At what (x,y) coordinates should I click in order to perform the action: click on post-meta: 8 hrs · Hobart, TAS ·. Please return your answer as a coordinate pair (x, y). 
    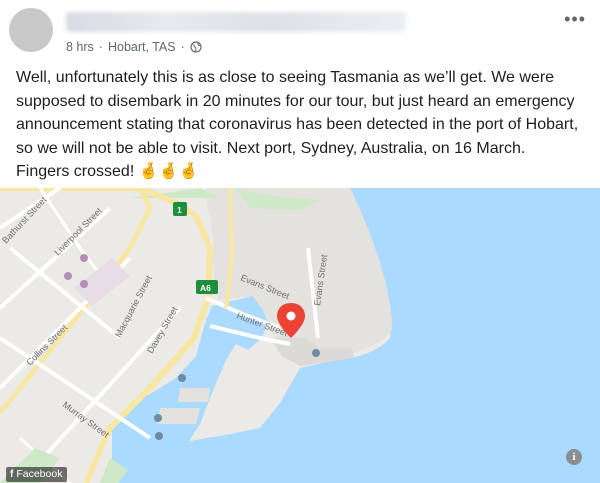
    Looking at the image, I should click on (134, 47).